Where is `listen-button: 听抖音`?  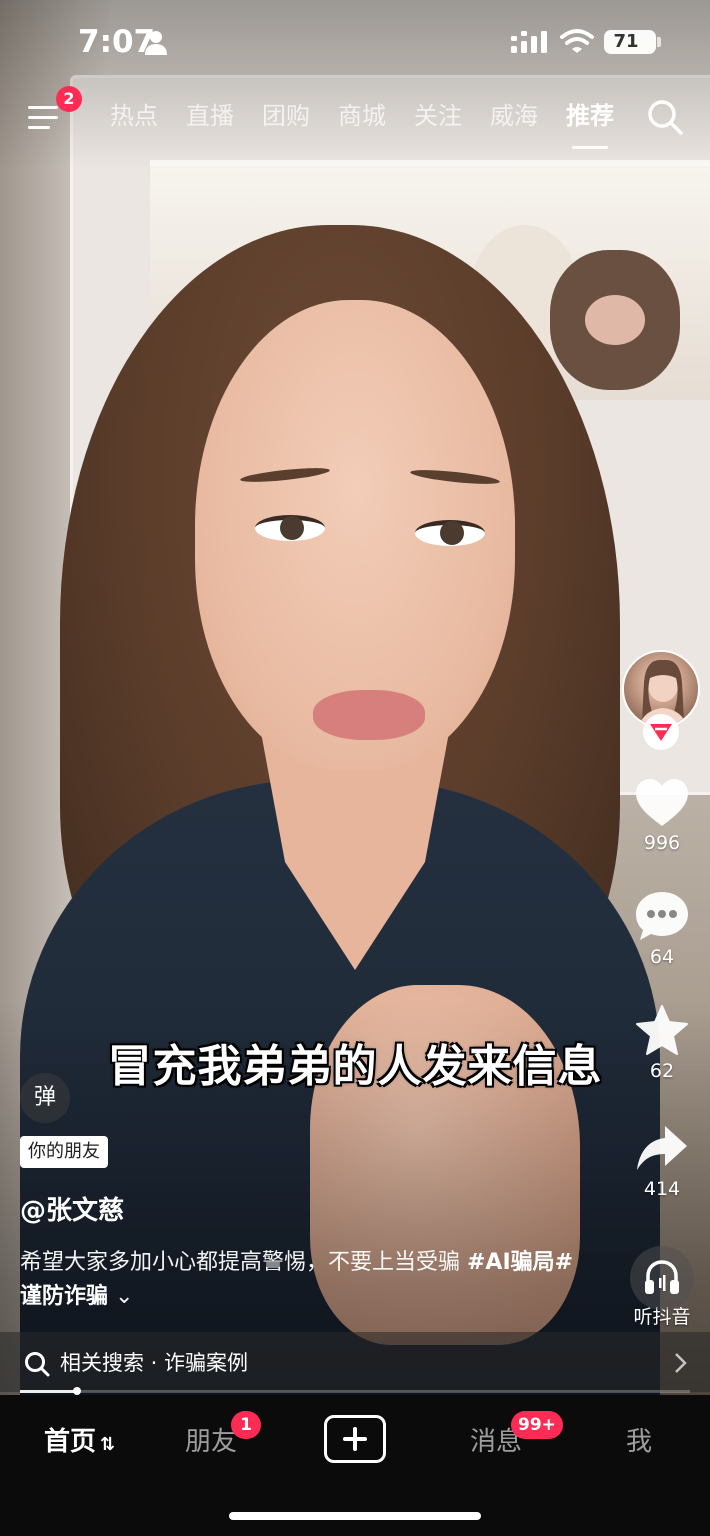
listen-button: 听抖音 is located at coordinates (662, 1287).